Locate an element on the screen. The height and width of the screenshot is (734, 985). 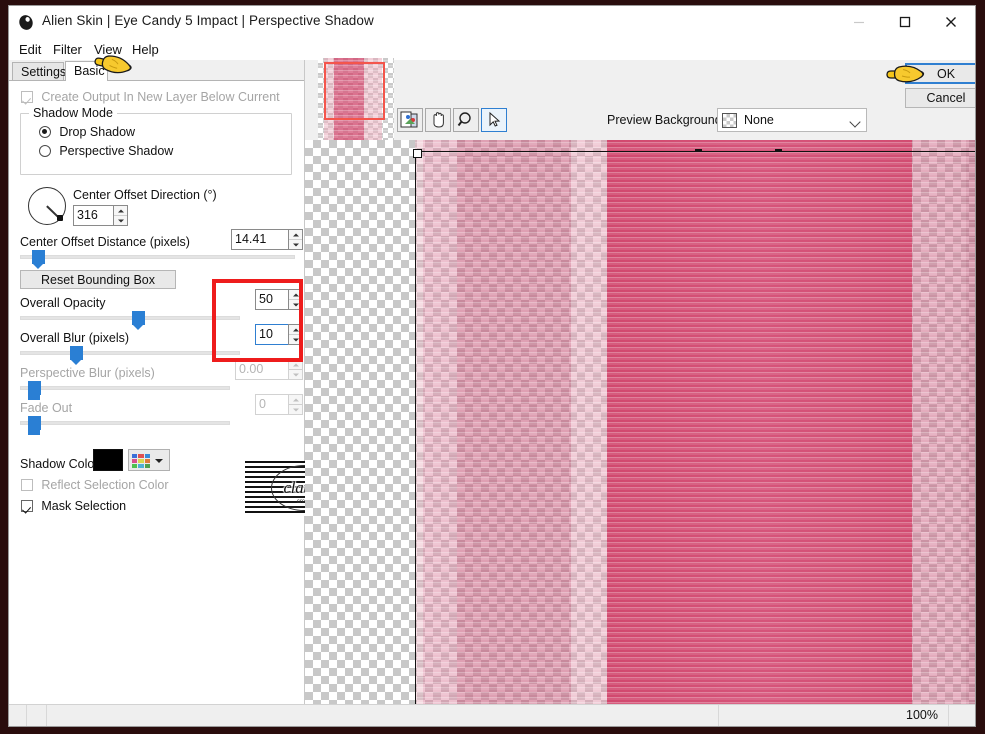
reflect-selection-color-label: Reflect Selection Color is located at coordinates (105, 485).